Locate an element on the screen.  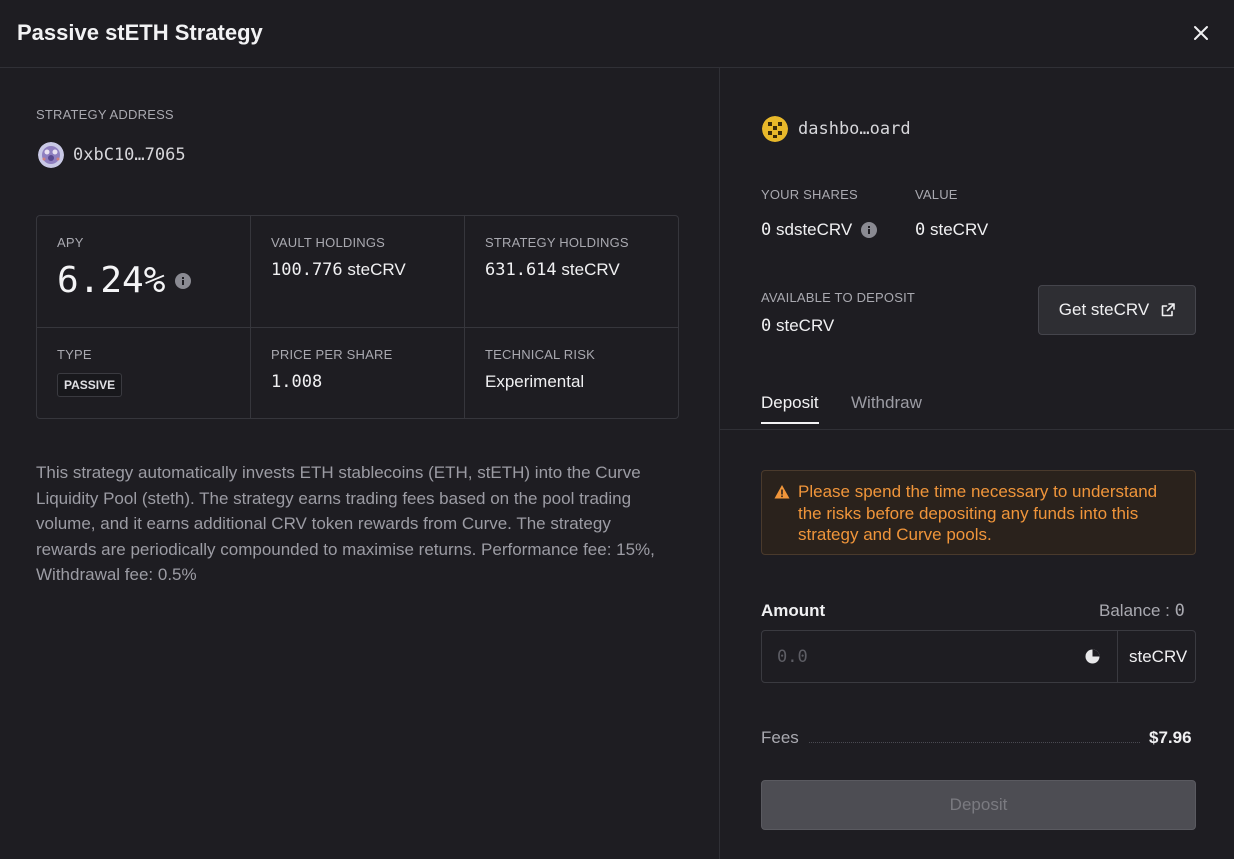
tab-withdraw: Withdraw is located at coordinates (886, 403).